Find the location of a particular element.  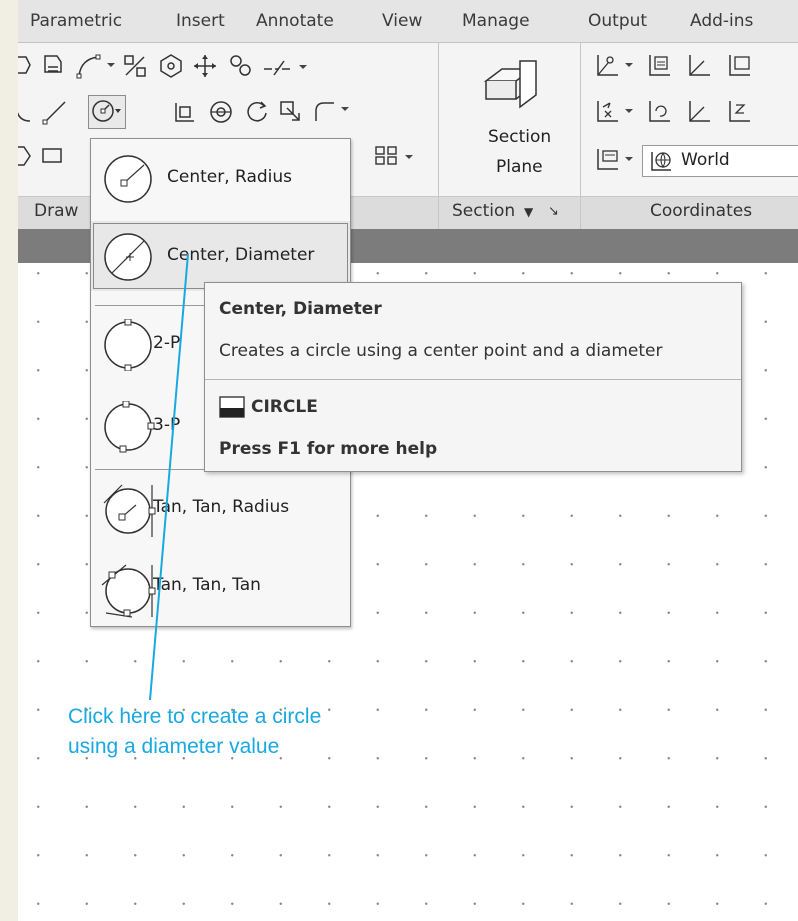

callout-line2: using a diameter value is located at coordinates (174, 746).